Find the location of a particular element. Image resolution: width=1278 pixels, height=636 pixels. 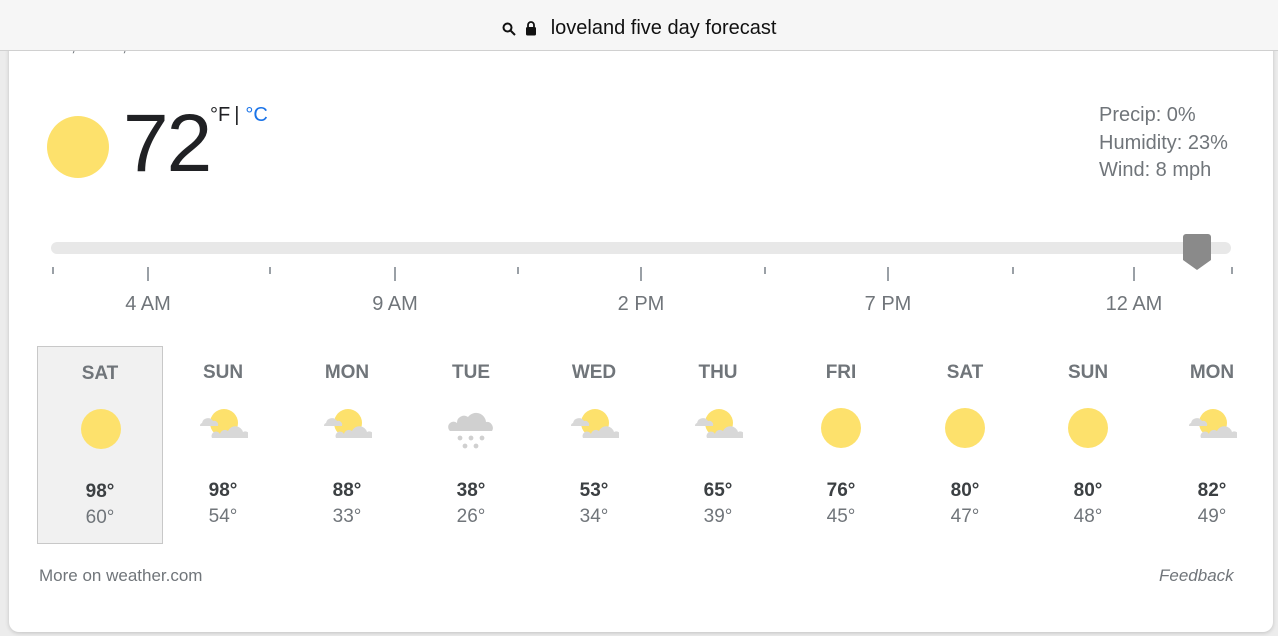

unit-fahrenheit: °F is located at coordinates (220, 115).